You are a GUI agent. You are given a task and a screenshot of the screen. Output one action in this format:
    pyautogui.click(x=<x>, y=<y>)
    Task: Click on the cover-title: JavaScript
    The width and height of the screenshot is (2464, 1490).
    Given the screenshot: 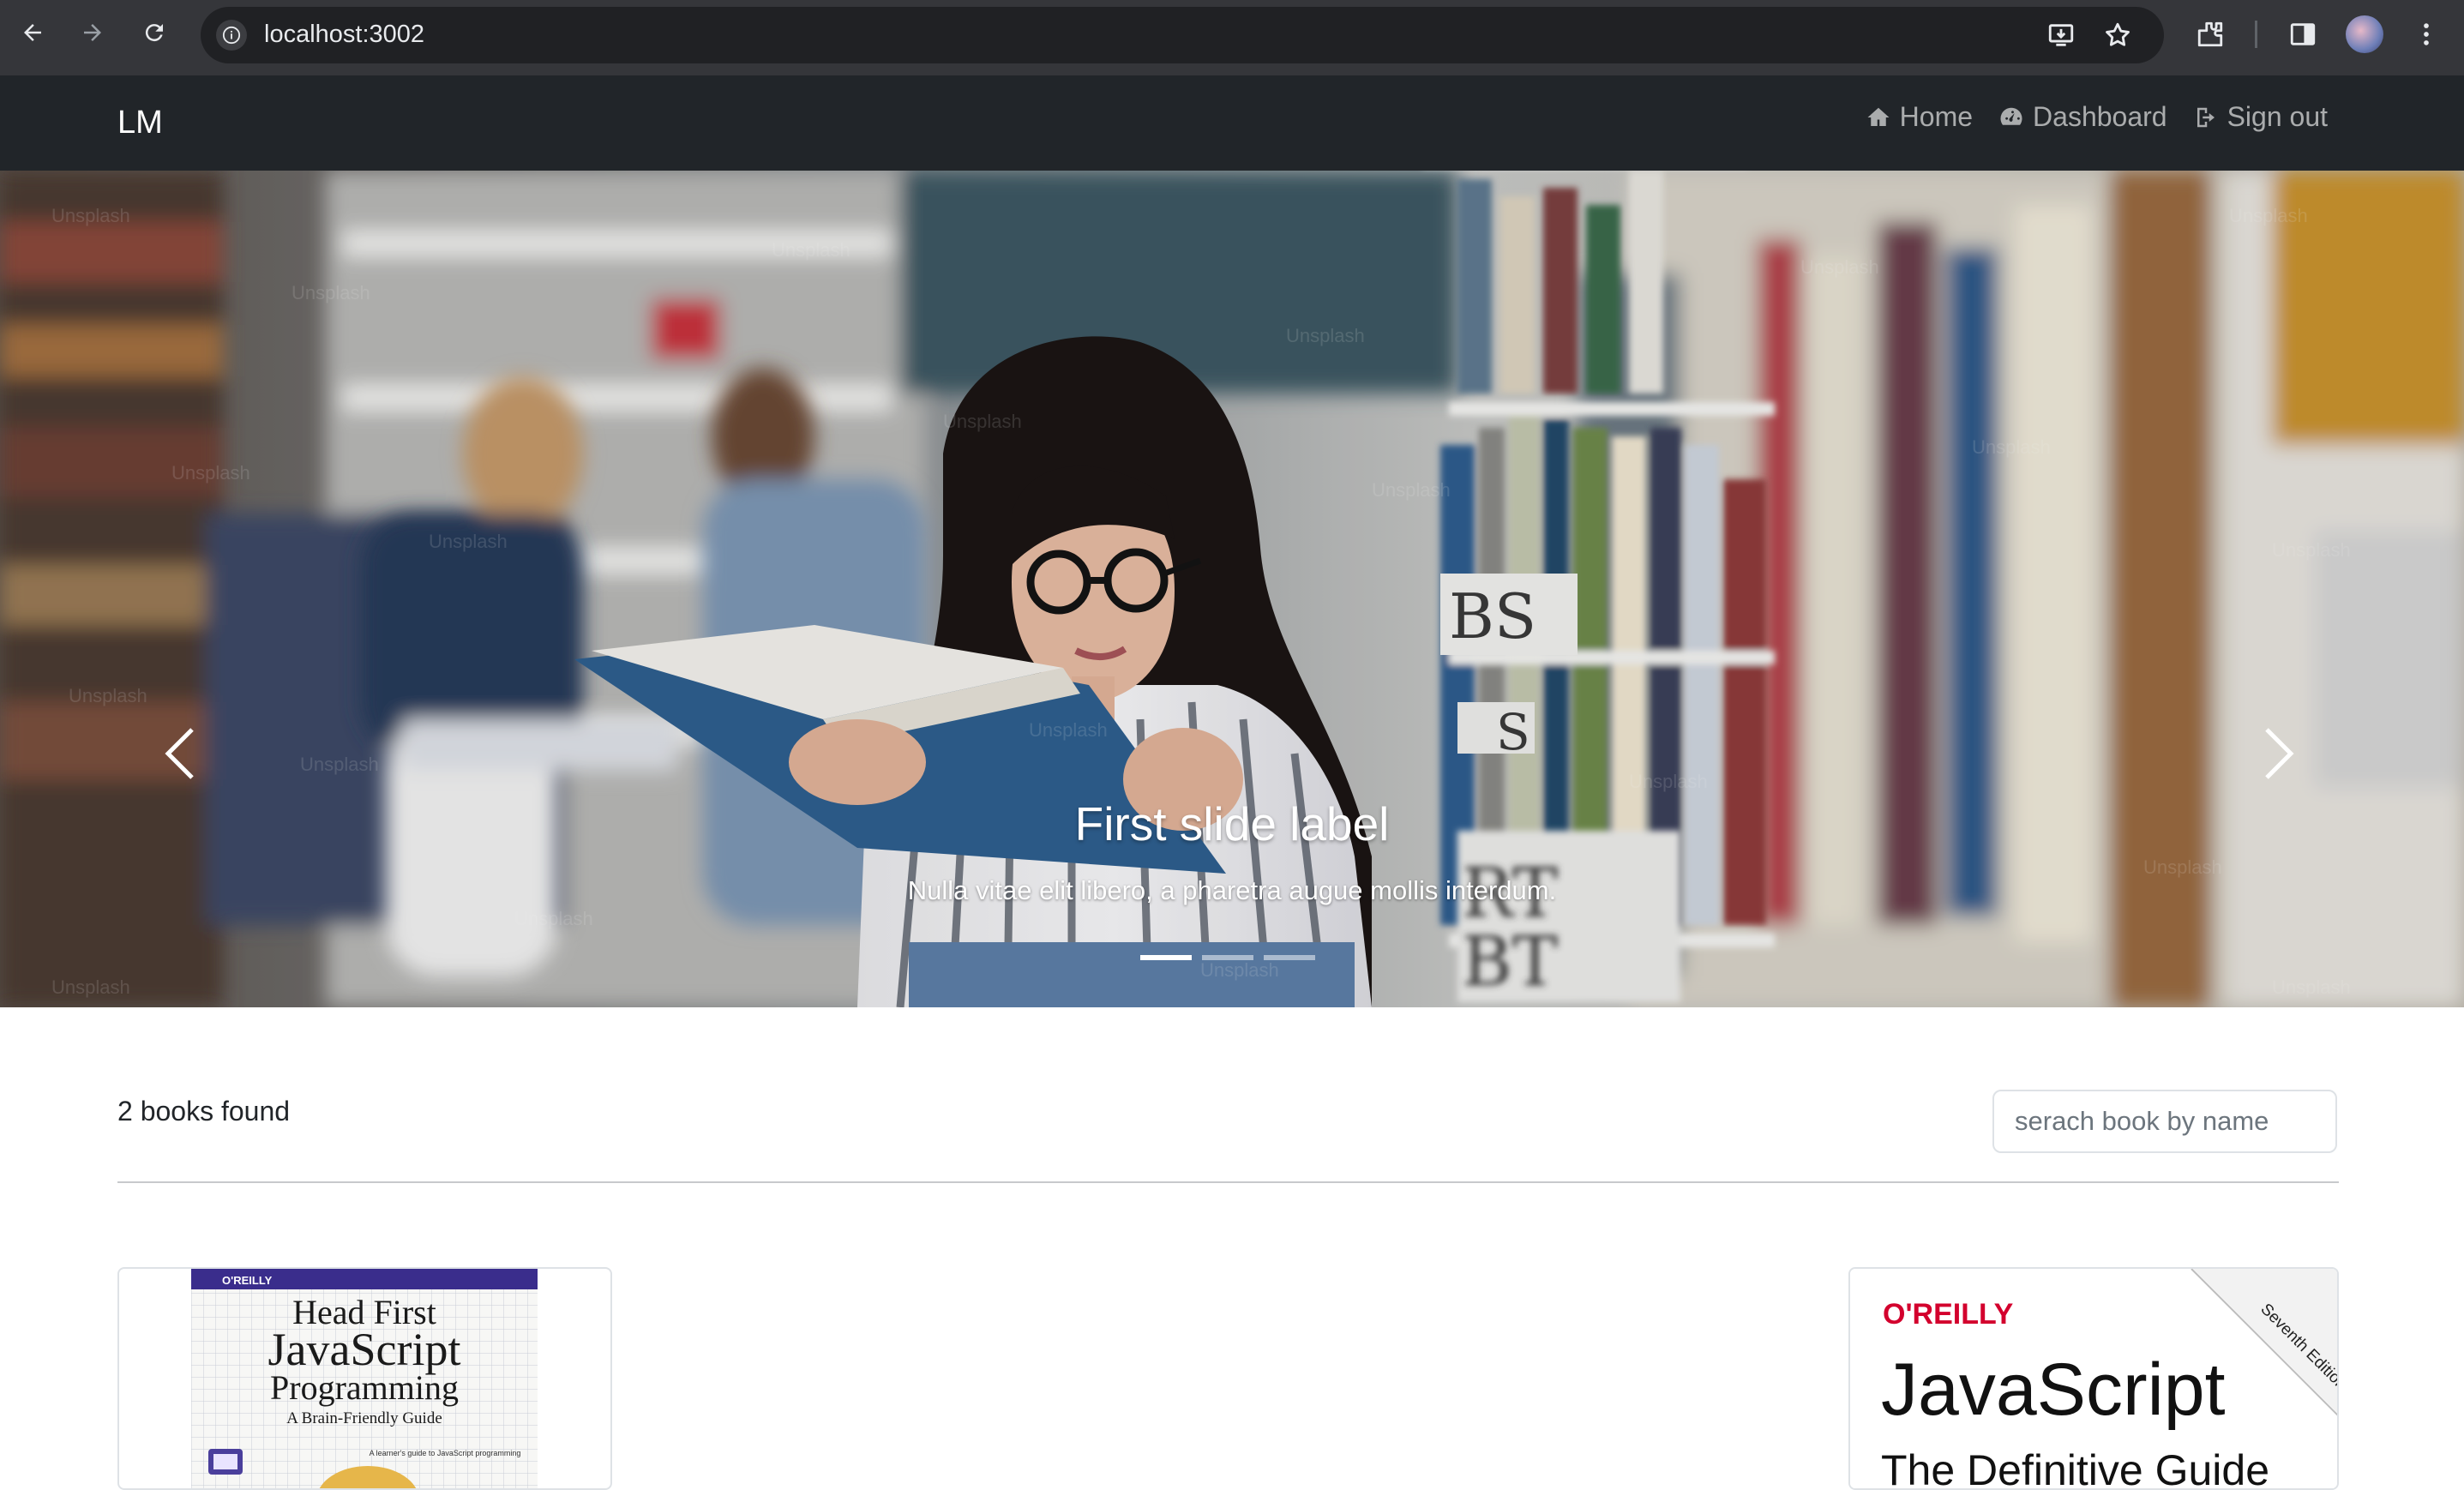 What is the action you would take?
    pyautogui.click(x=2053, y=1390)
    